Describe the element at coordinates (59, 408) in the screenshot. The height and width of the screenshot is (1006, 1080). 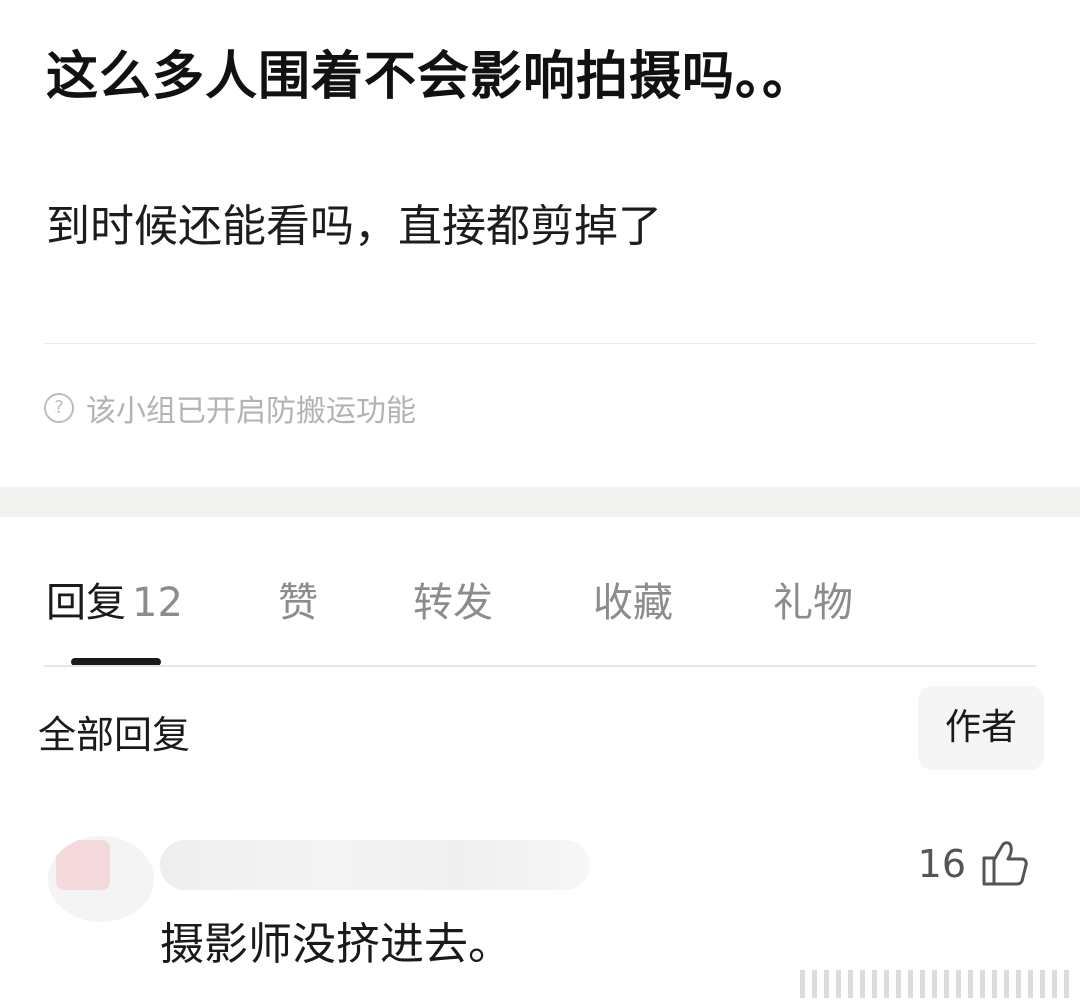
I see `question-circle-icon: ?` at that location.